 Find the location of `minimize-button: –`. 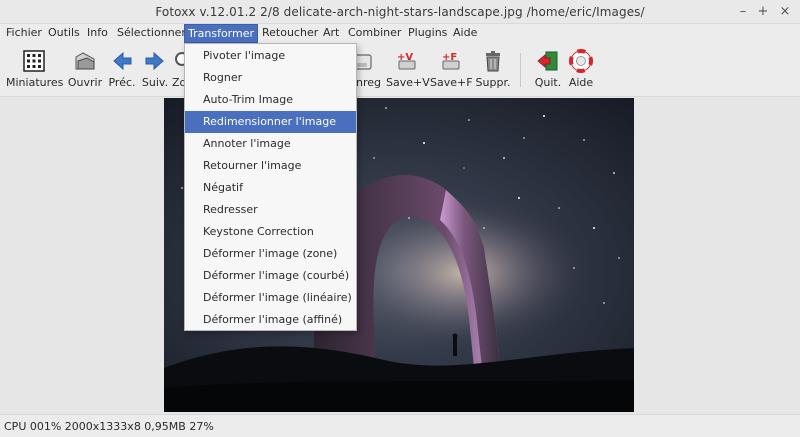

minimize-button: – is located at coordinates (743, 12).